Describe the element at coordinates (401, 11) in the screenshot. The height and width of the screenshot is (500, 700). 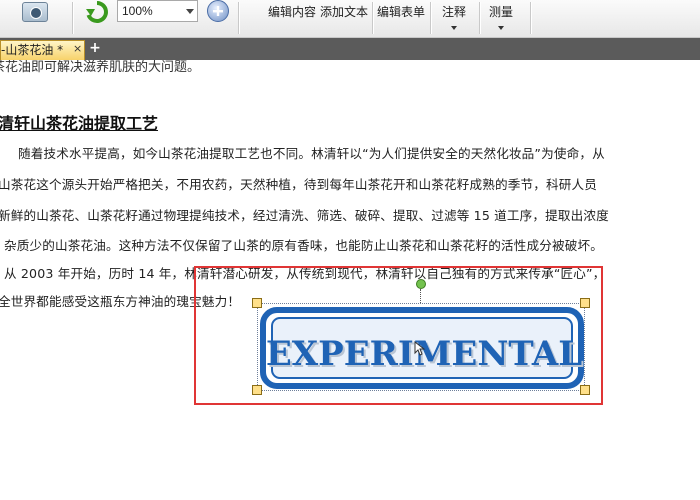
I see `edit-form-button: 编辑表单` at that location.